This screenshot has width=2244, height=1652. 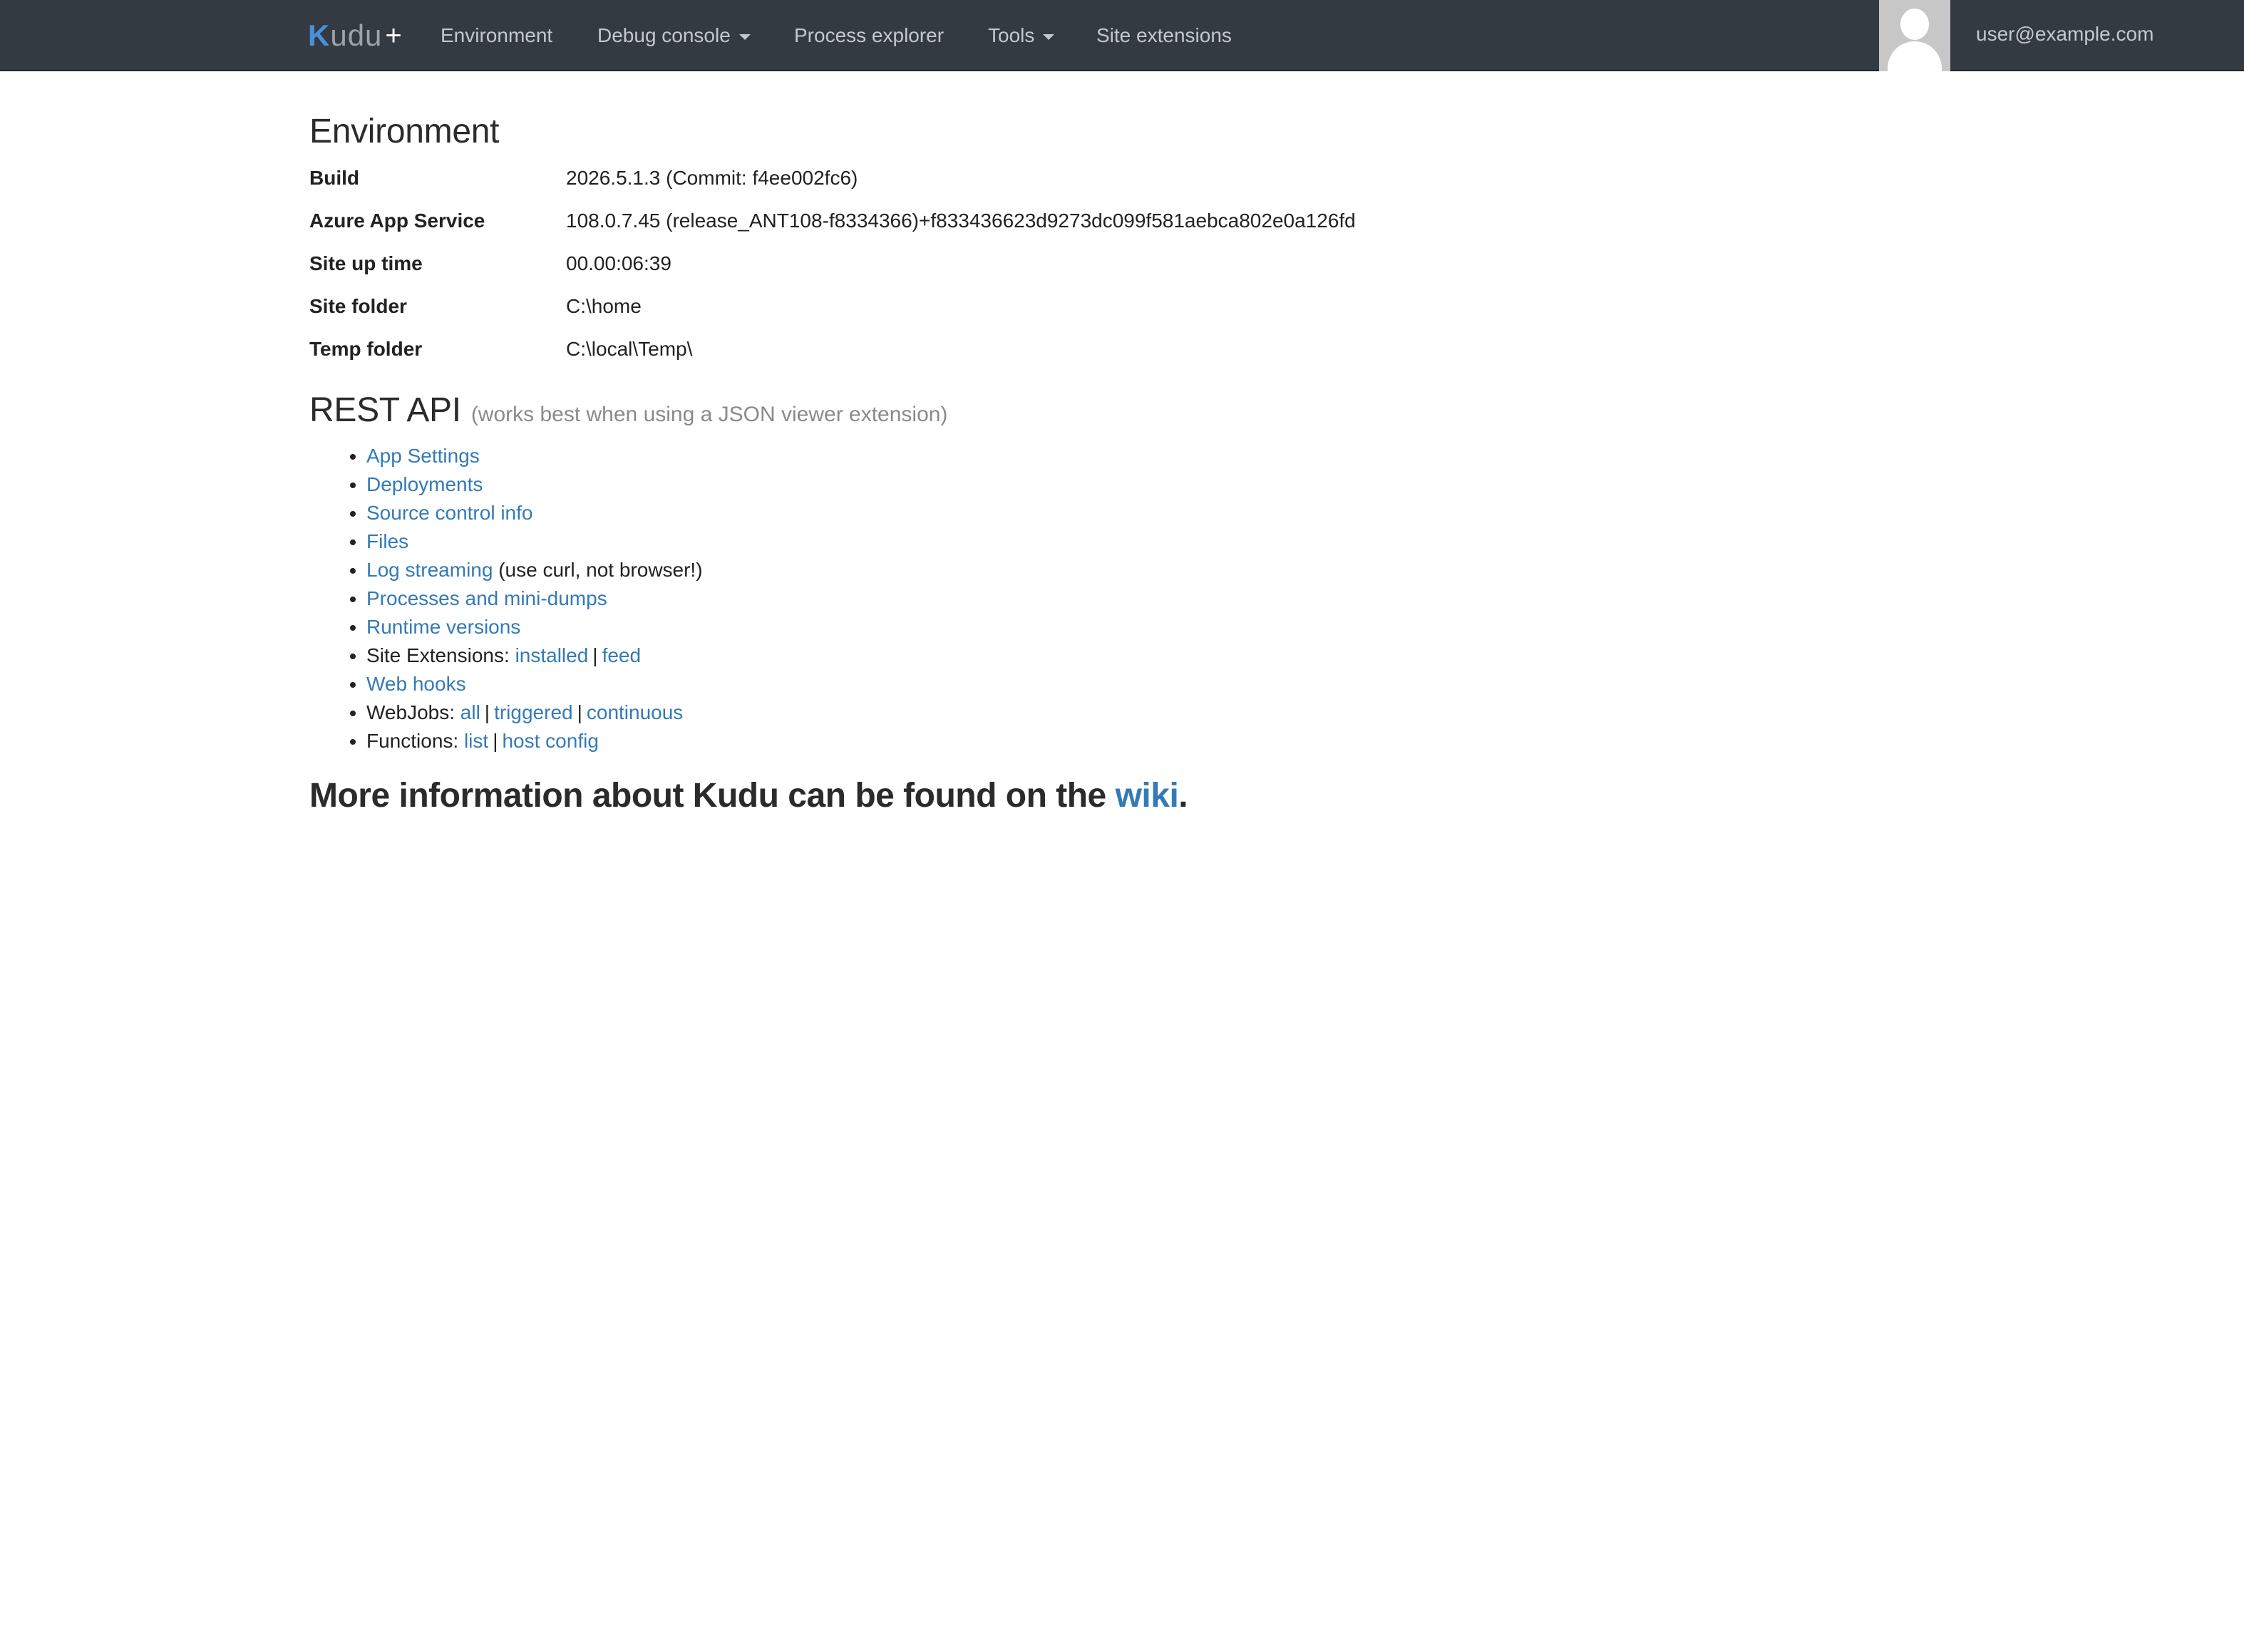 I want to click on user-avatar-icon, so click(x=1914, y=35).